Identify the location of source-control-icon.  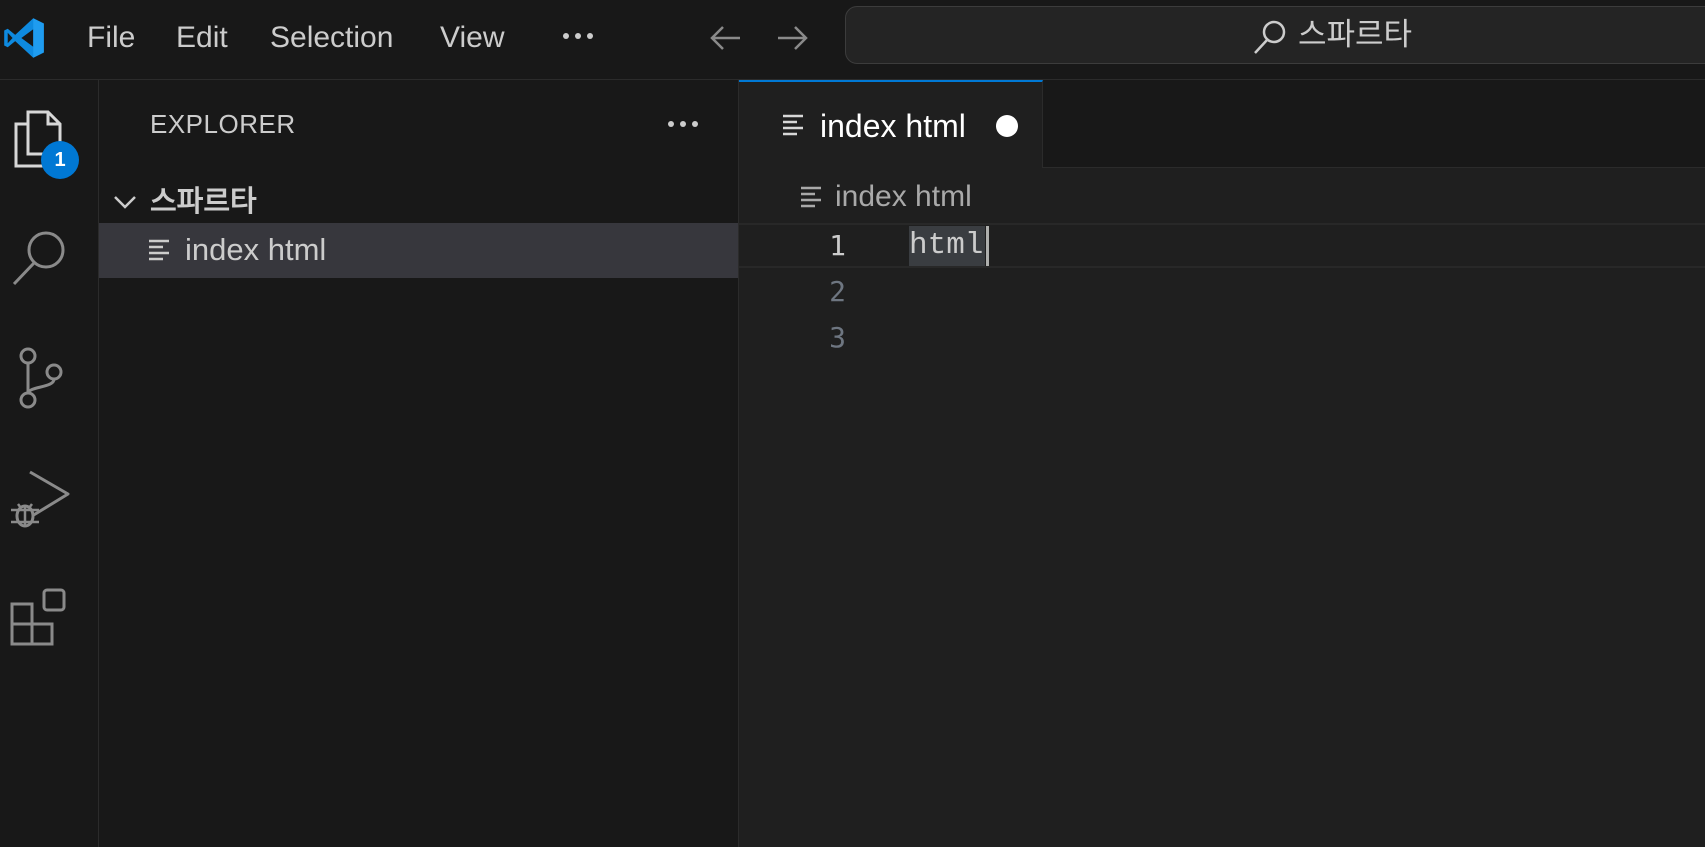
(40, 378).